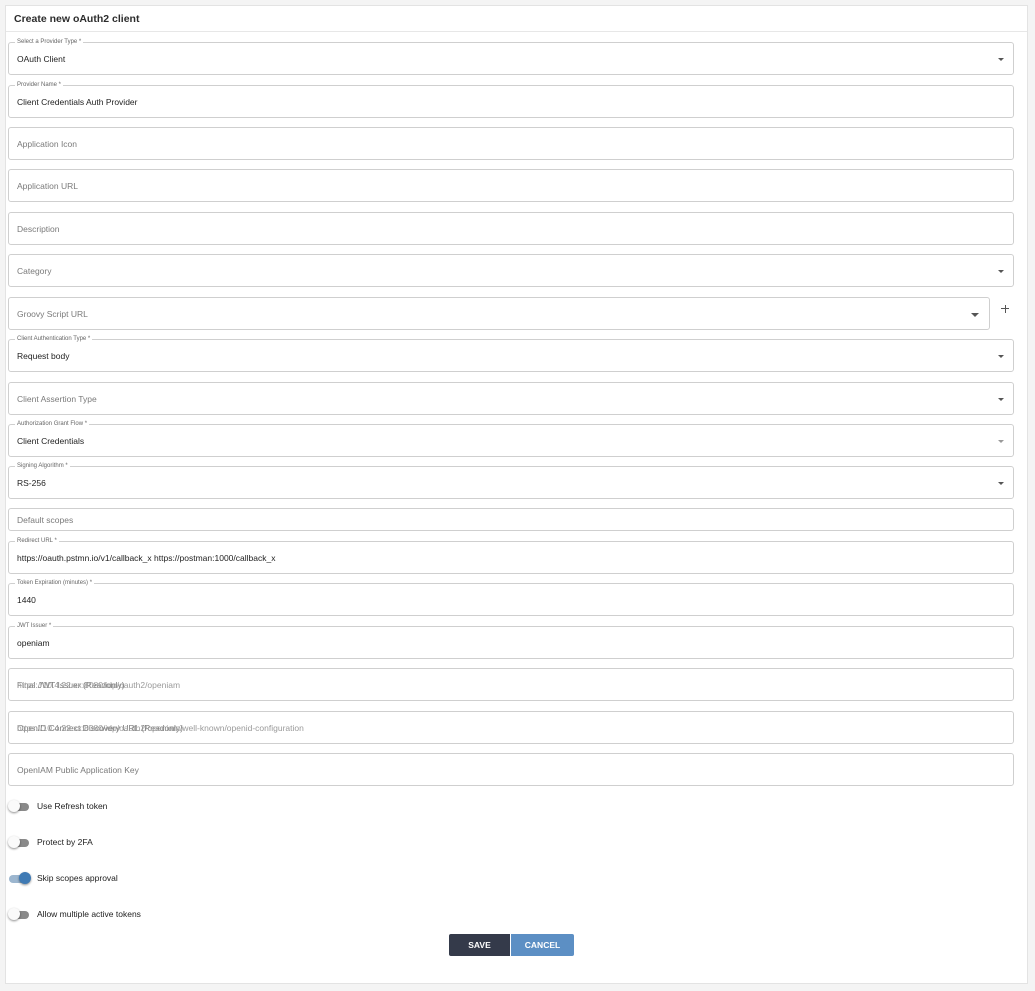 The image size is (1035, 991). Describe the element at coordinates (511, 480) in the screenshot. I see `signing-algorithm-select: Signing Algorithm * RS-256` at that location.